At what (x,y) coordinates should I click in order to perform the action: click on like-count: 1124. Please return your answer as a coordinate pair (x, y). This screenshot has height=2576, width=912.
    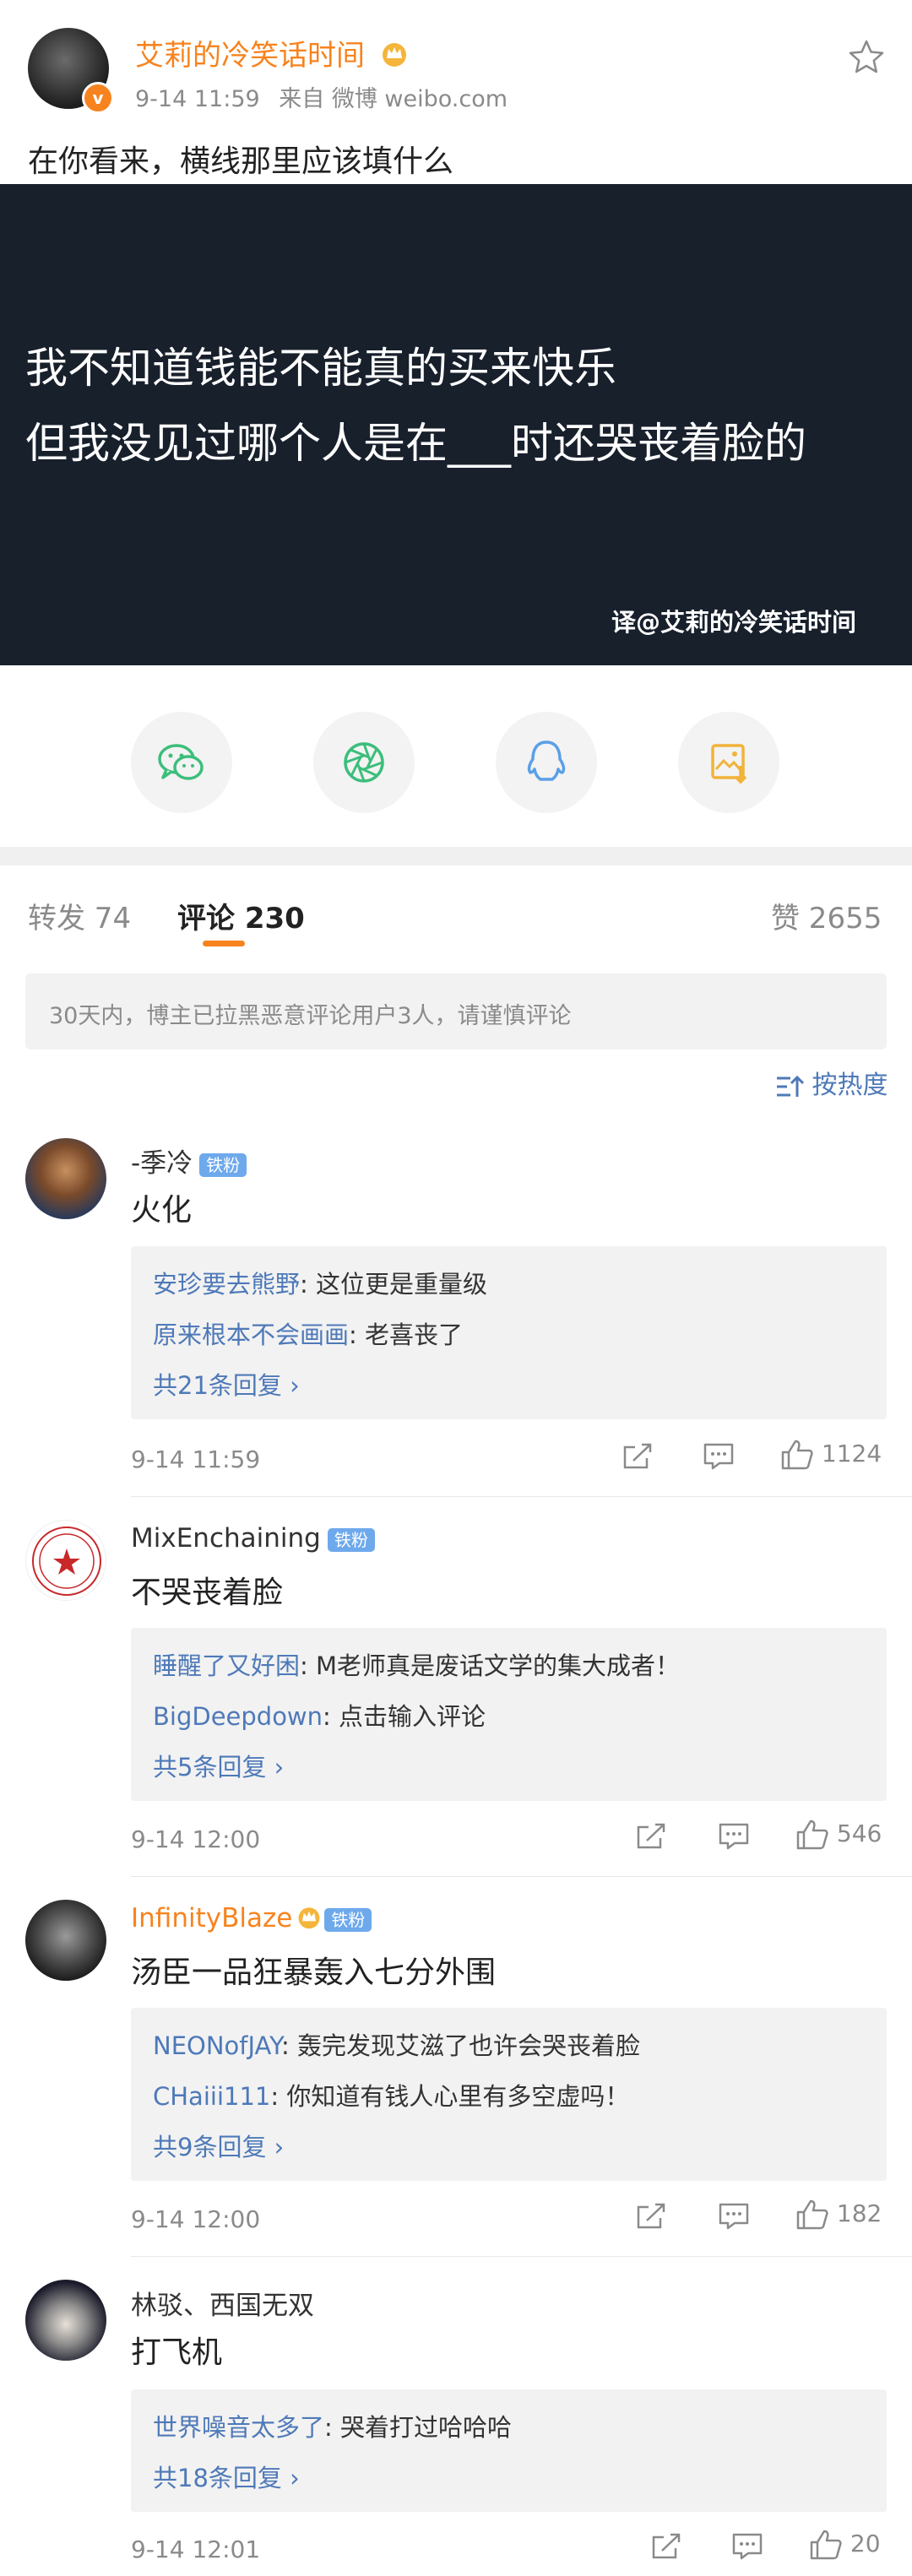
    Looking at the image, I should click on (851, 1453).